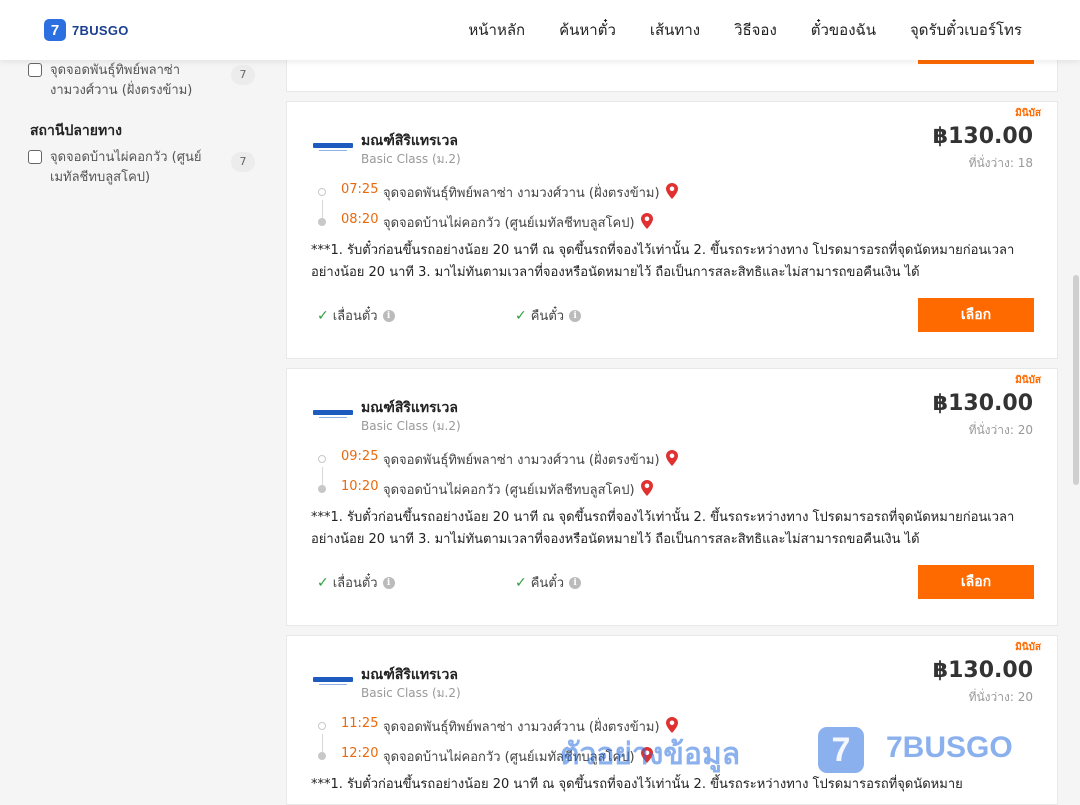  What do you see at coordinates (966, 30) in the screenshot?
I see `nav-pickup-points: จุดรับตั๋วเบอร์โทร` at bounding box center [966, 30].